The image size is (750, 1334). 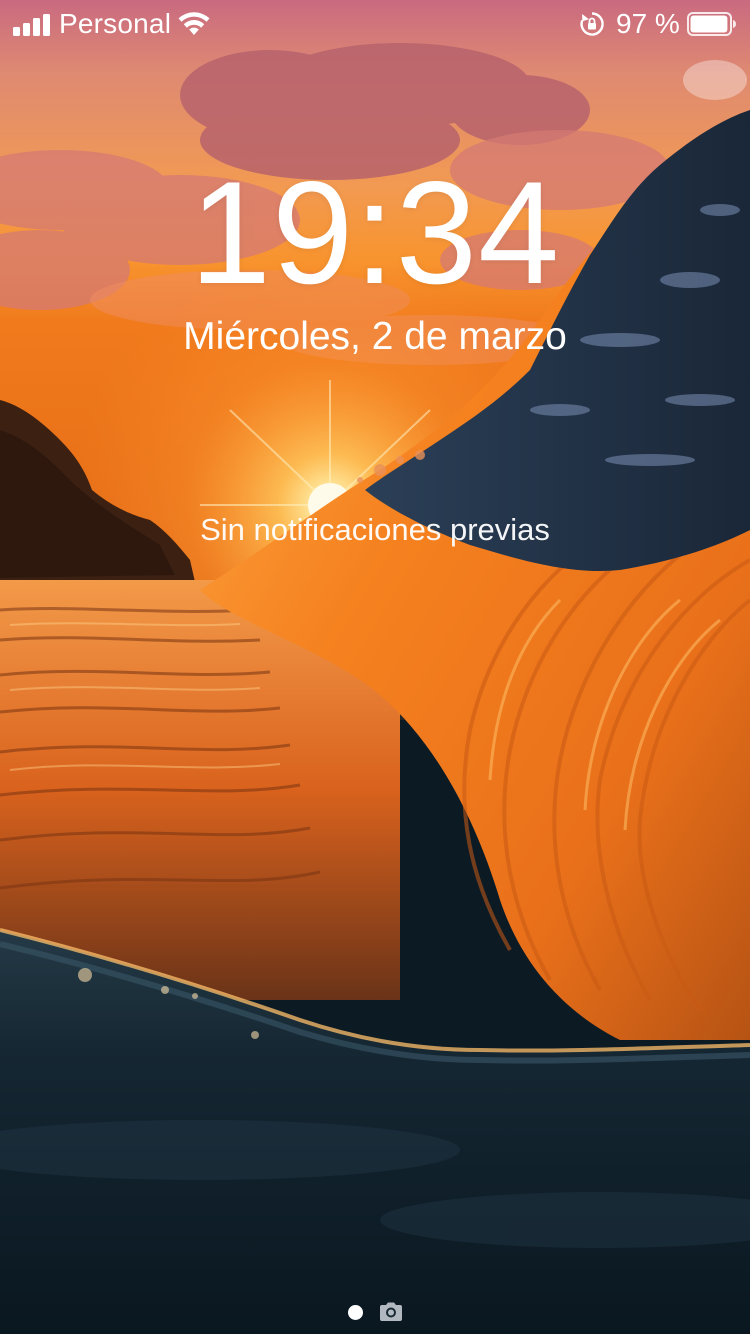 What do you see at coordinates (711, 24) in the screenshot?
I see `battery-icon` at bounding box center [711, 24].